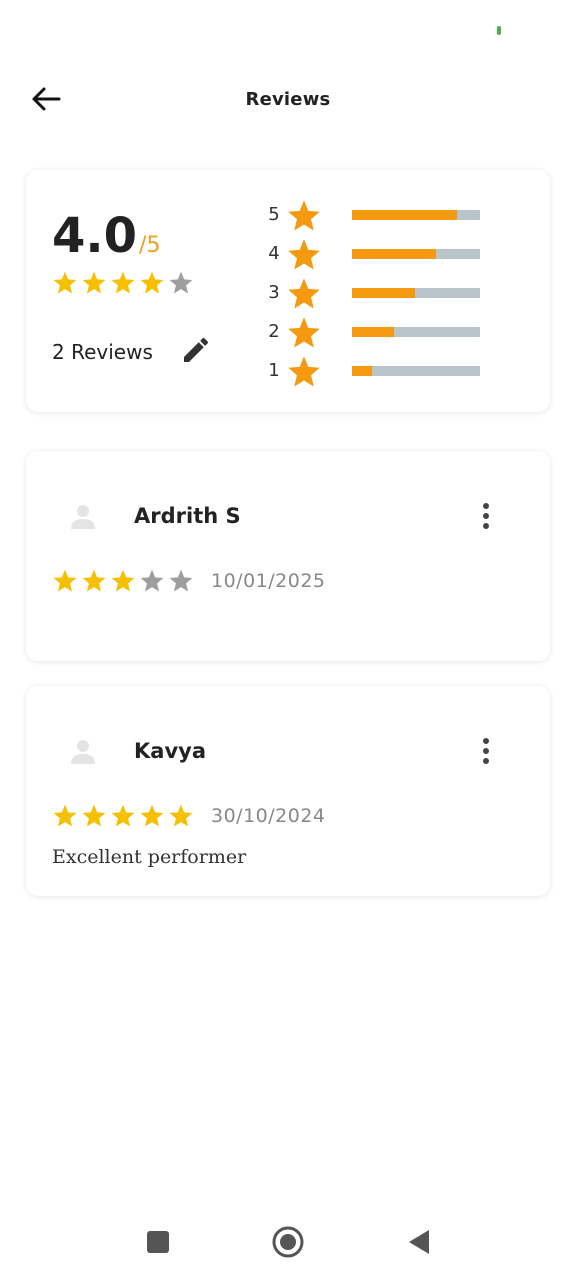 The width and height of the screenshot is (576, 1280). I want to click on app-bar: Reviews, so click(288, 100).